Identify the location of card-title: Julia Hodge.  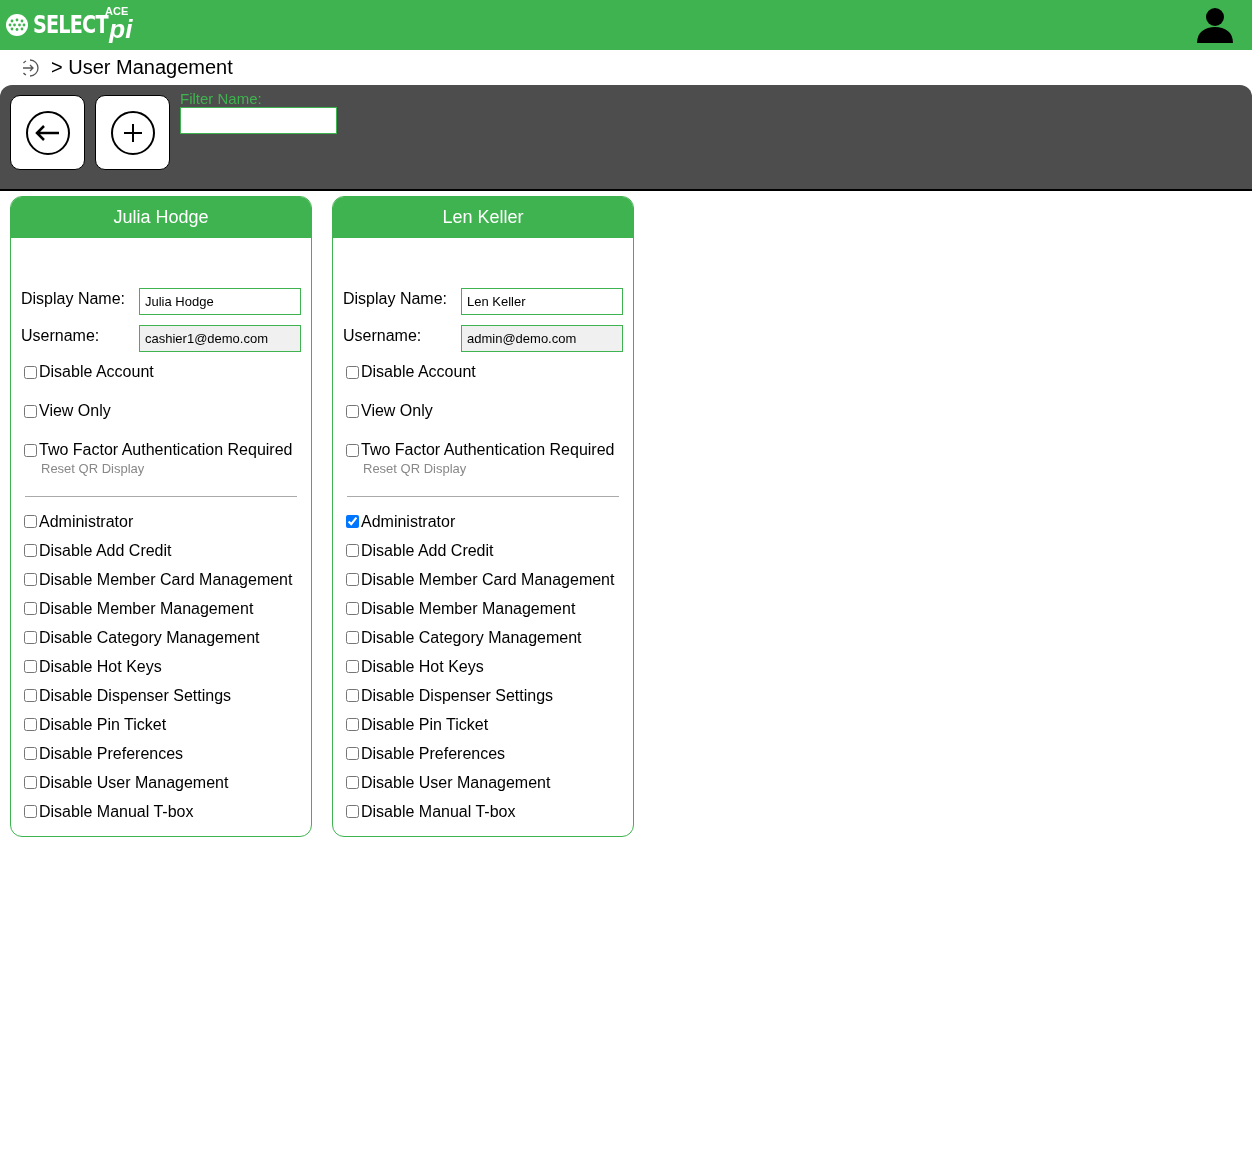
(161, 217).